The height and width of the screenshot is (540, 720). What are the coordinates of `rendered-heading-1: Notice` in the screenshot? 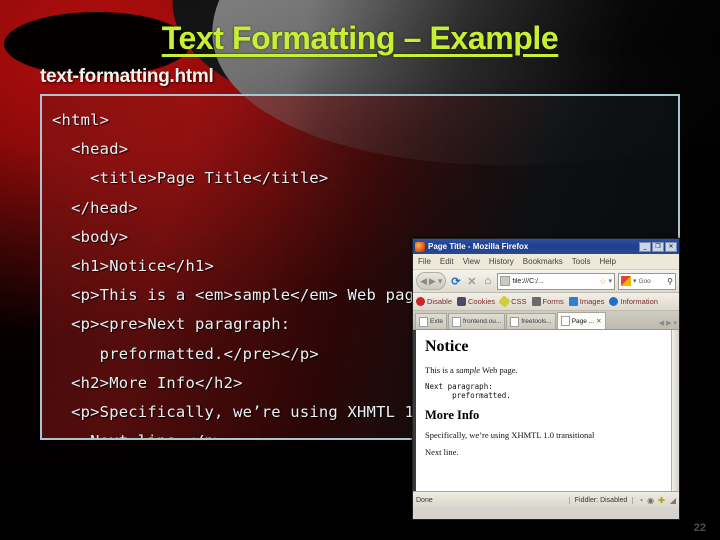 It's located at (447, 346).